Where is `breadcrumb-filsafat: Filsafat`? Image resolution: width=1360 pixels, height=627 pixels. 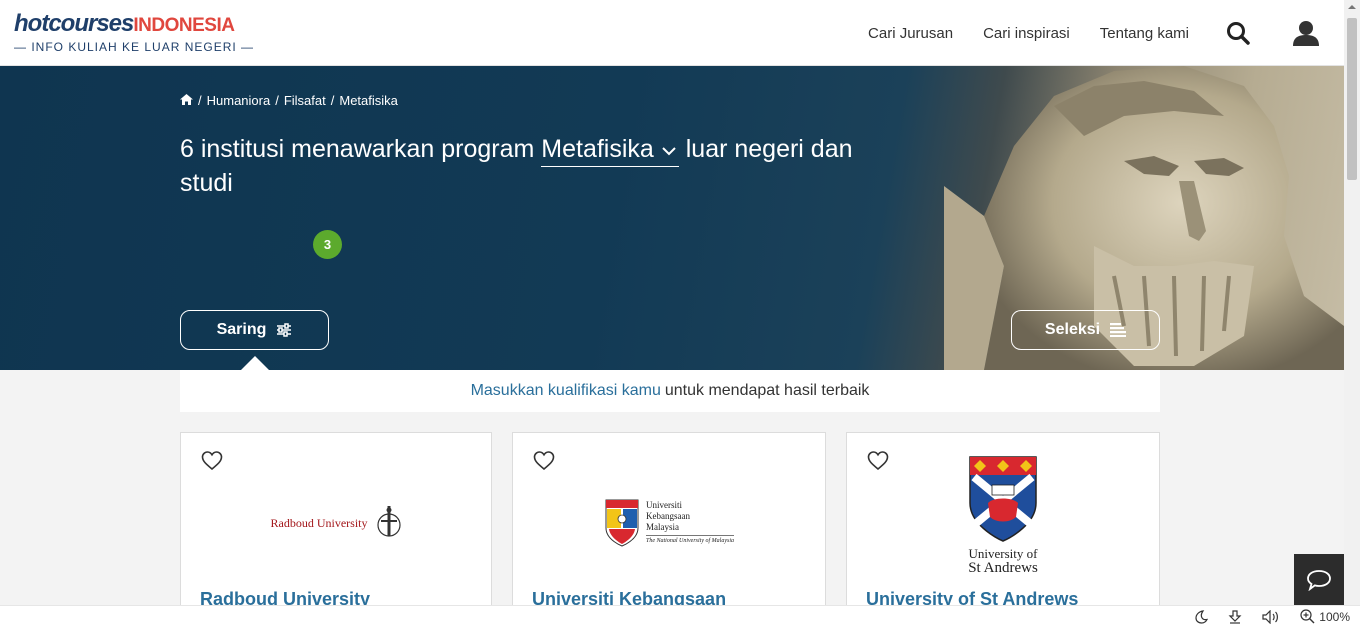
breadcrumb-filsafat: Filsafat is located at coordinates (305, 100).